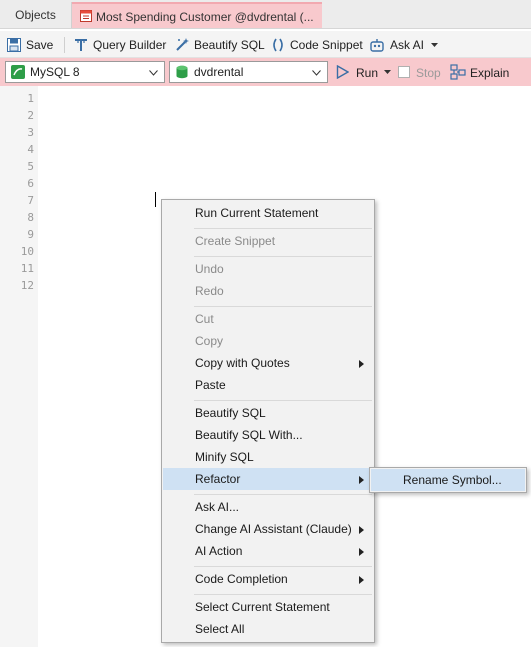 The width and height of the screenshot is (531, 647). Describe the element at coordinates (268, 629) in the screenshot. I see `menu-item-select-all: Select All` at that location.